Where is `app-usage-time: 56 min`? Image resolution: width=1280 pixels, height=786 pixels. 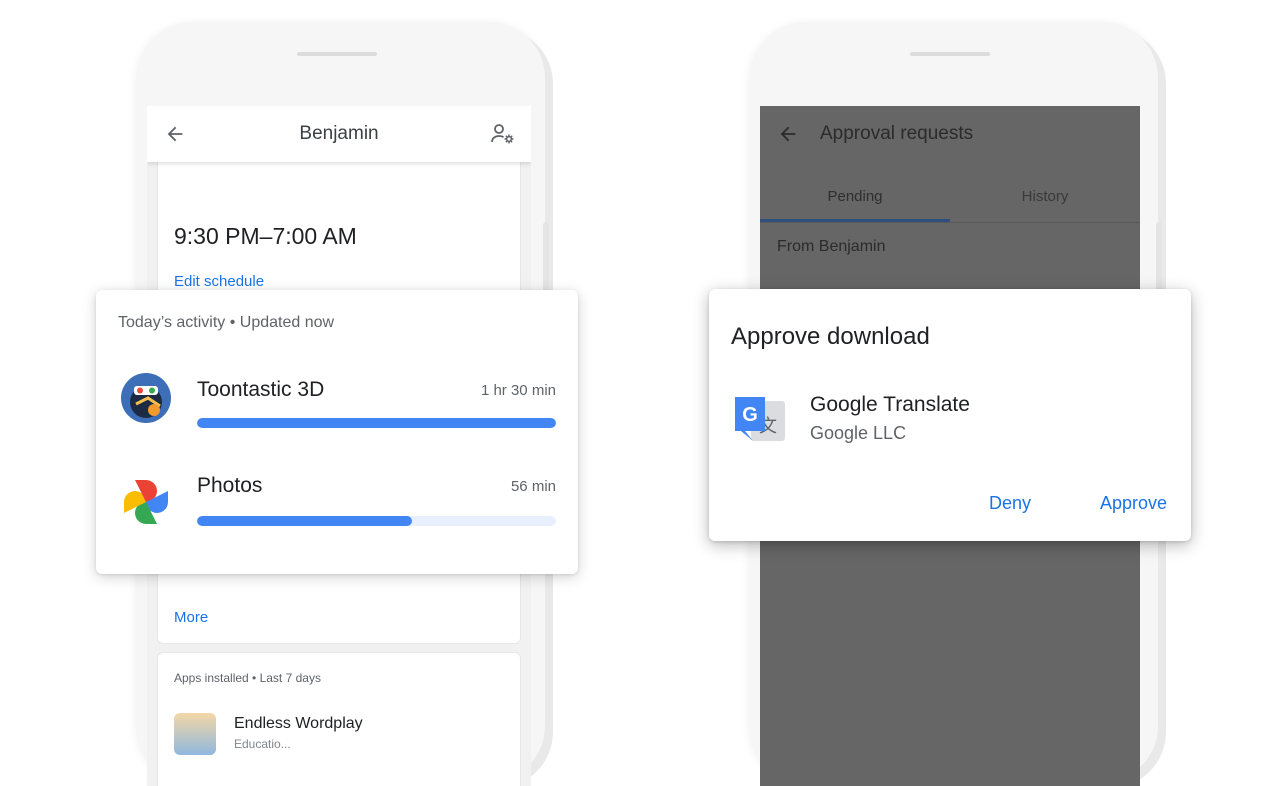 app-usage-time: 56 min is located at coordinates (533, 486).